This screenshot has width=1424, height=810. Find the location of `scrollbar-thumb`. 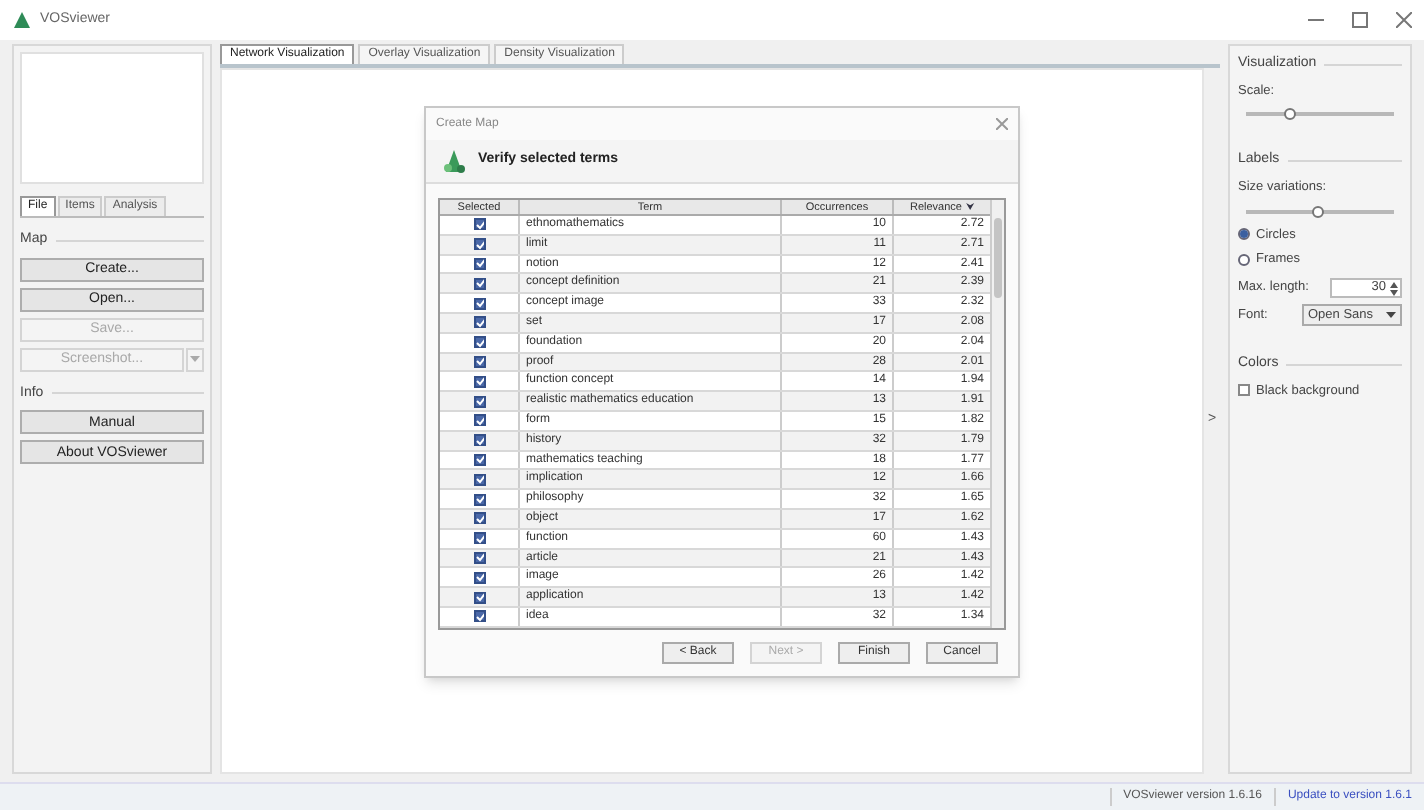

scrollbar-thumb is located at coordinates (998, 258).